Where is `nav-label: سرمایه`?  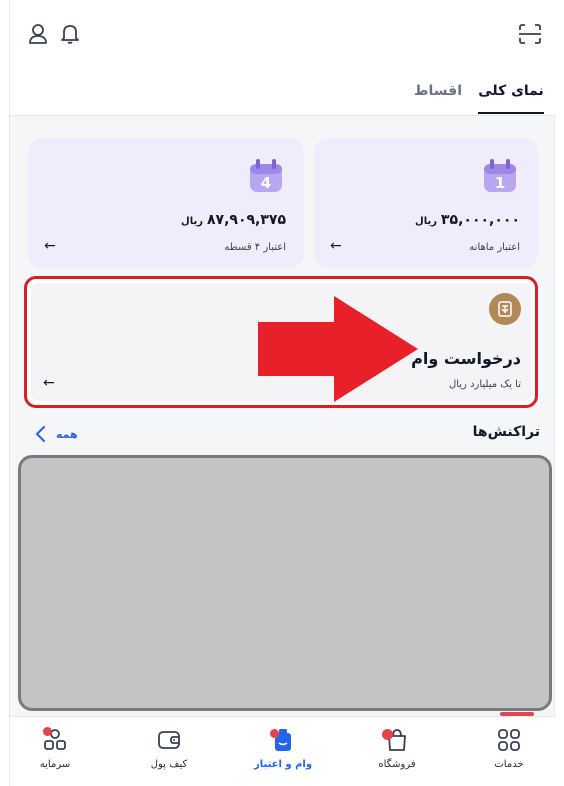
nav-label: سرمایه is located at coordinates (55, 764).